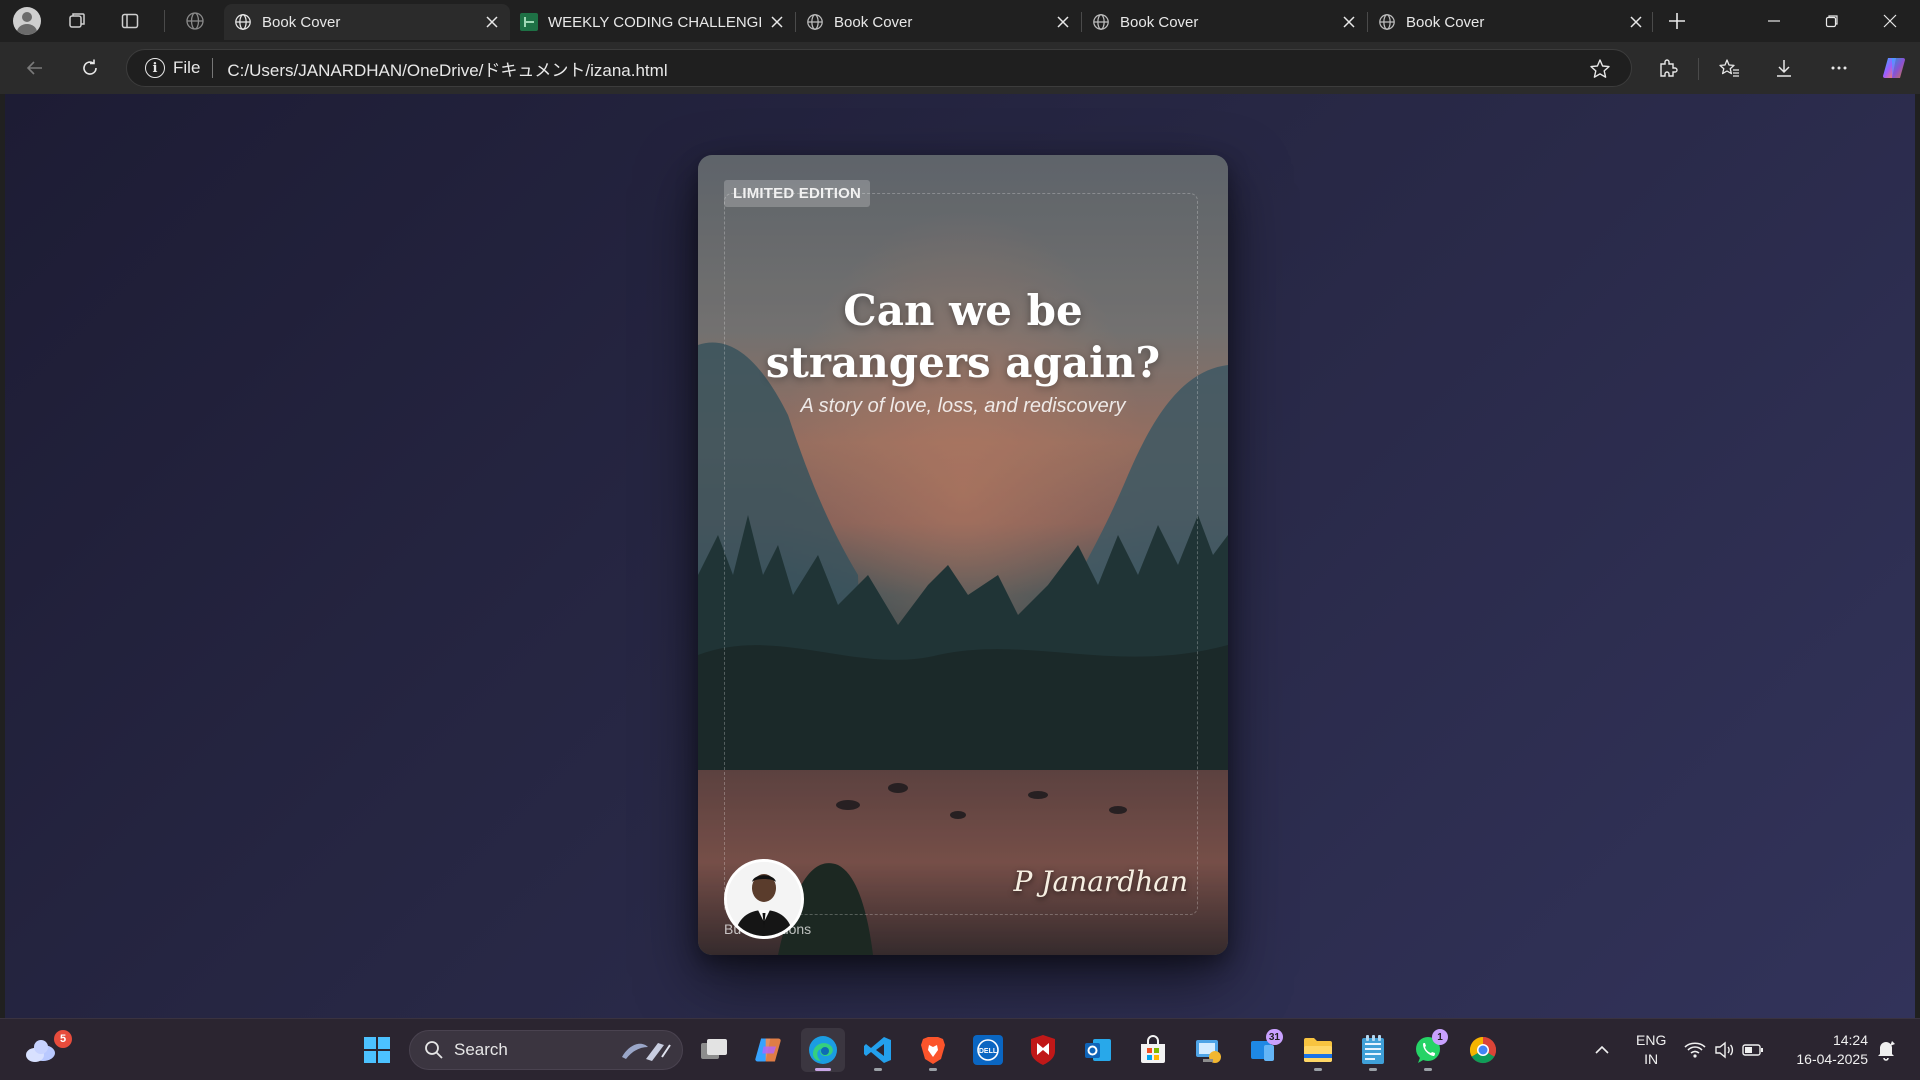  Describe the element at coordinates (1677, 21) in the screenshot. I see `new-tab-button` at that location.